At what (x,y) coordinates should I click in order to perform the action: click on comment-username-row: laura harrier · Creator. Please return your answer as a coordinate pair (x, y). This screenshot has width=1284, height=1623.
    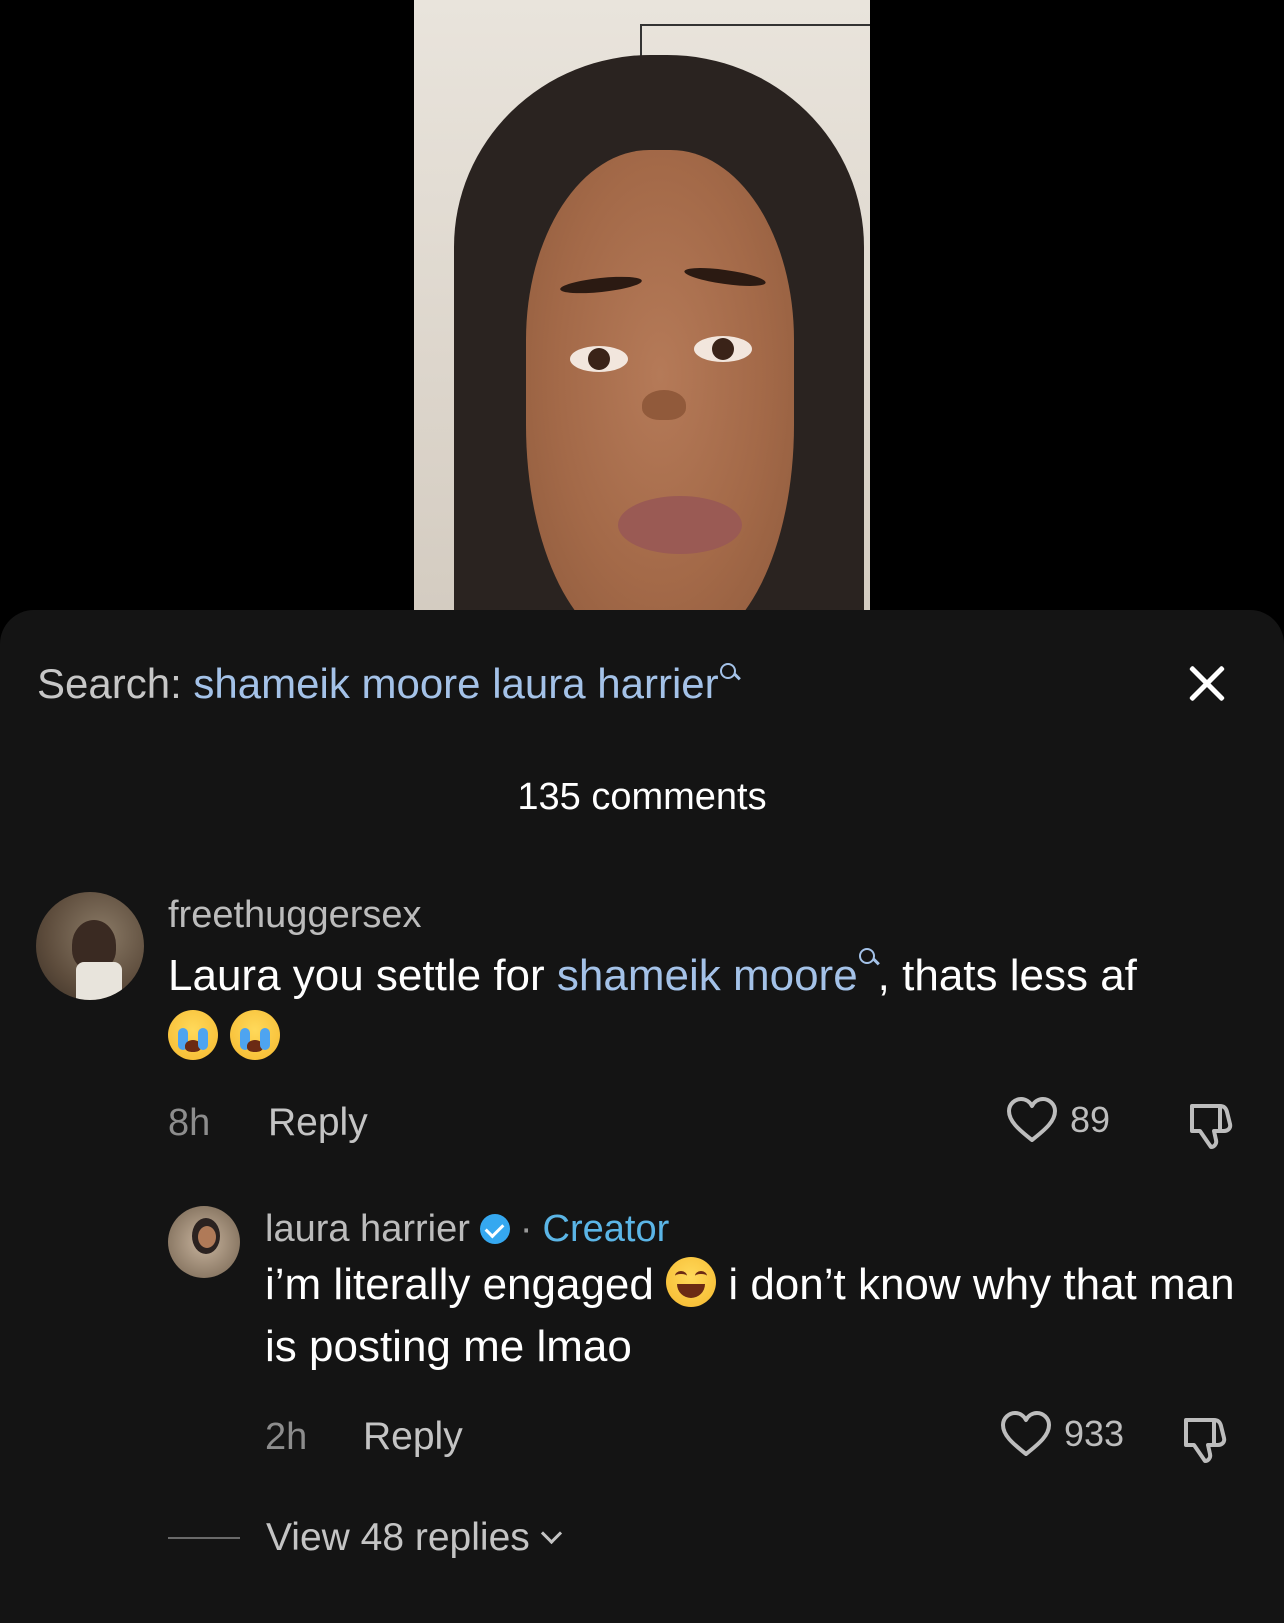
    Looking at the image, I should click on (467, 1229).